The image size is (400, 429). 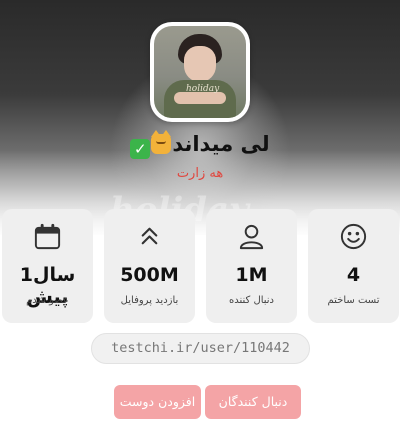 I want to click on stat-label: تست ساختم, so click(x=353, y=300).